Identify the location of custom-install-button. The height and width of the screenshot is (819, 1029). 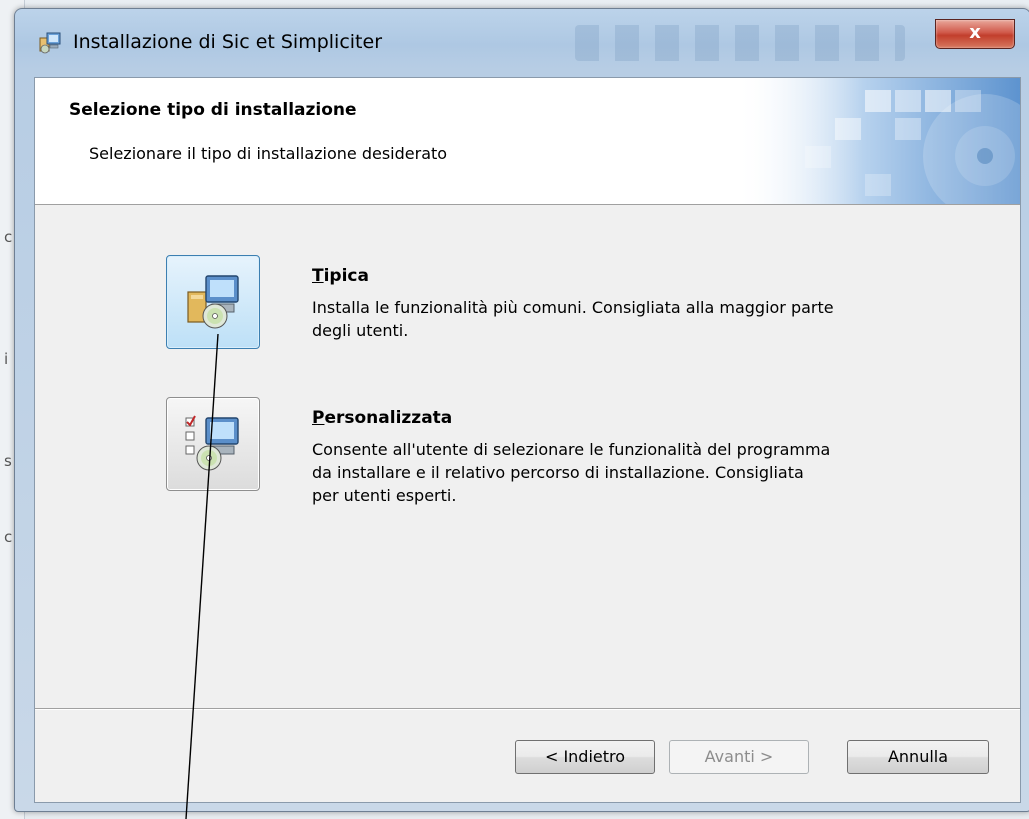
(213, 444).